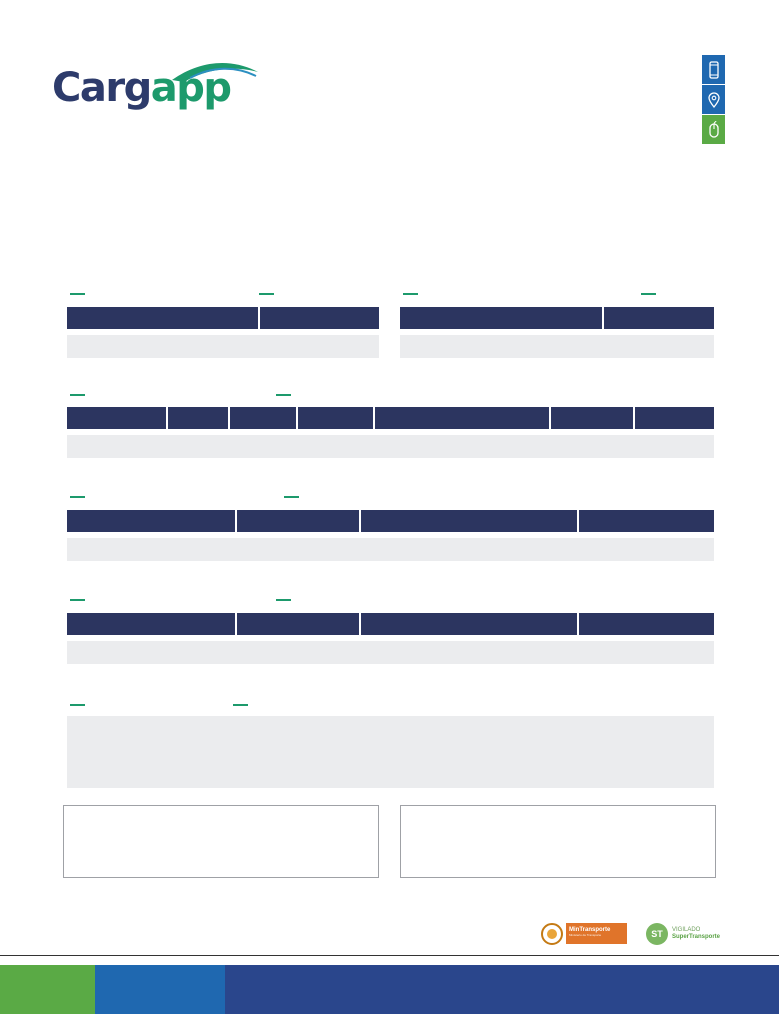 Image resolution: width=779 pixels, height=1014 pixels. Describe the element at coordinates (160, 989) in the screenshot. I see `footer-bar-blue` at that location.